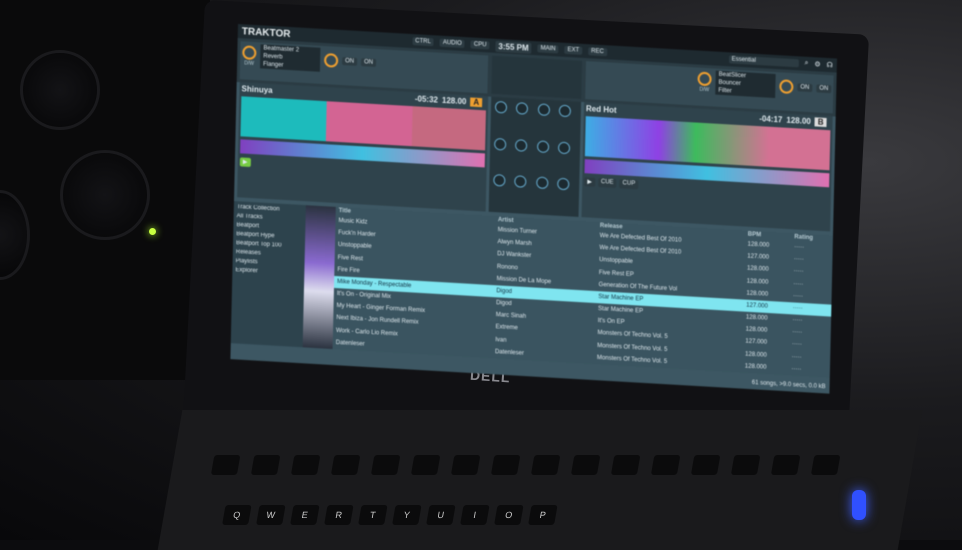 This screenshot has width=962, height=550. Describe the element at coordinates (407, 515) in the screenshot. I see `key: Y` at that location.